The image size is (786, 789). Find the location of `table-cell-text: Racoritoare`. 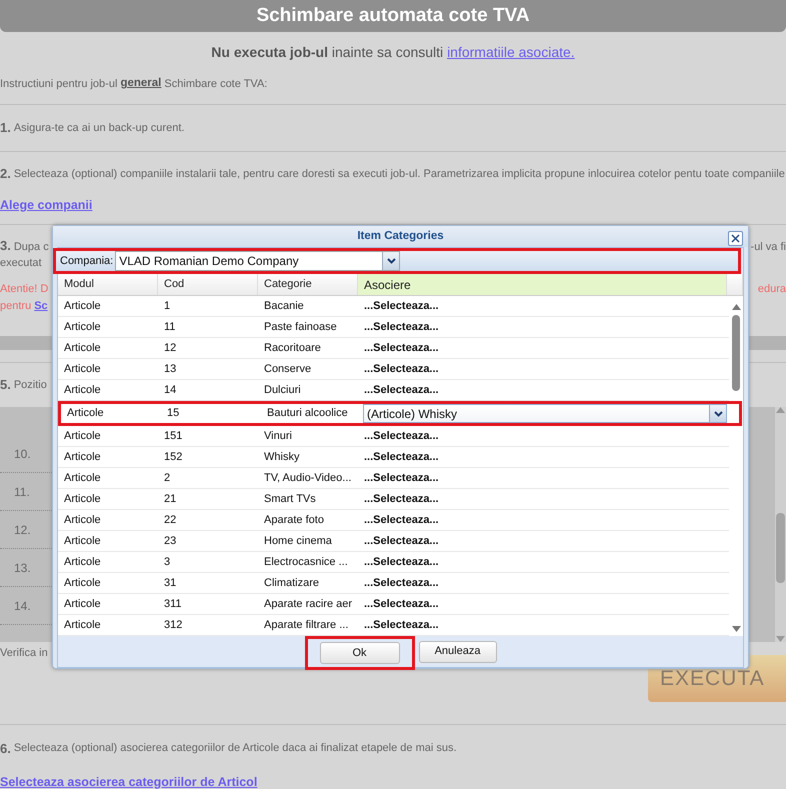

table-cell-text: Racoritoare is located at coordinates (292, 348).